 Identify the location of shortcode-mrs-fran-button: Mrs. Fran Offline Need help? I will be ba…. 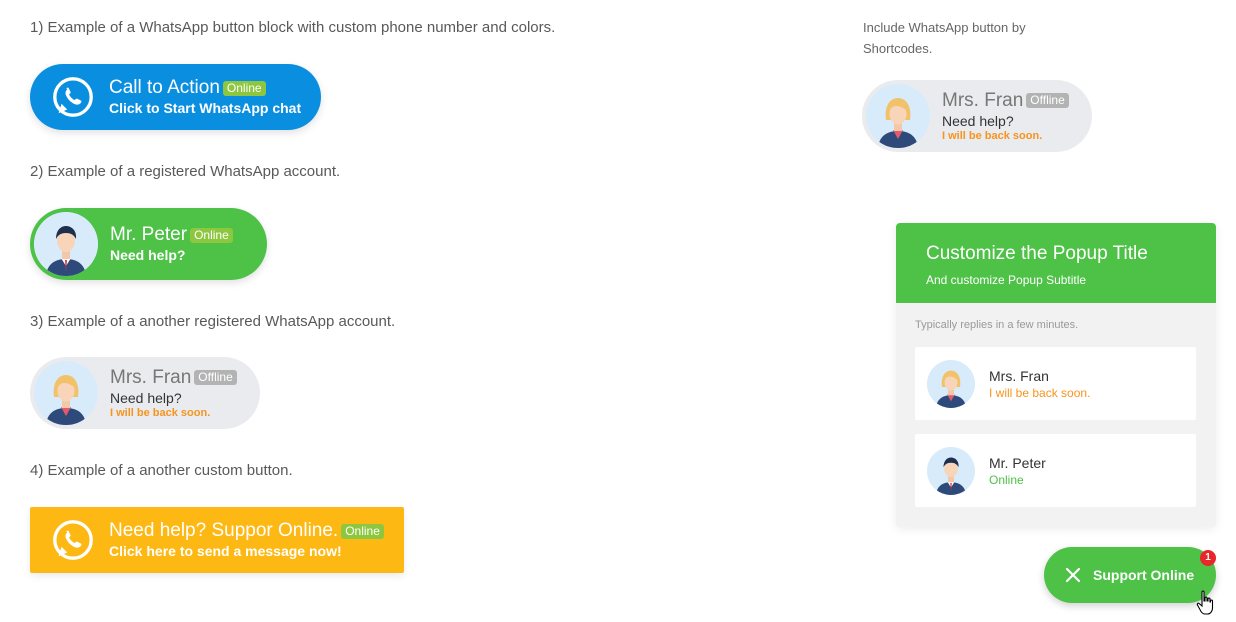
(977, 116).